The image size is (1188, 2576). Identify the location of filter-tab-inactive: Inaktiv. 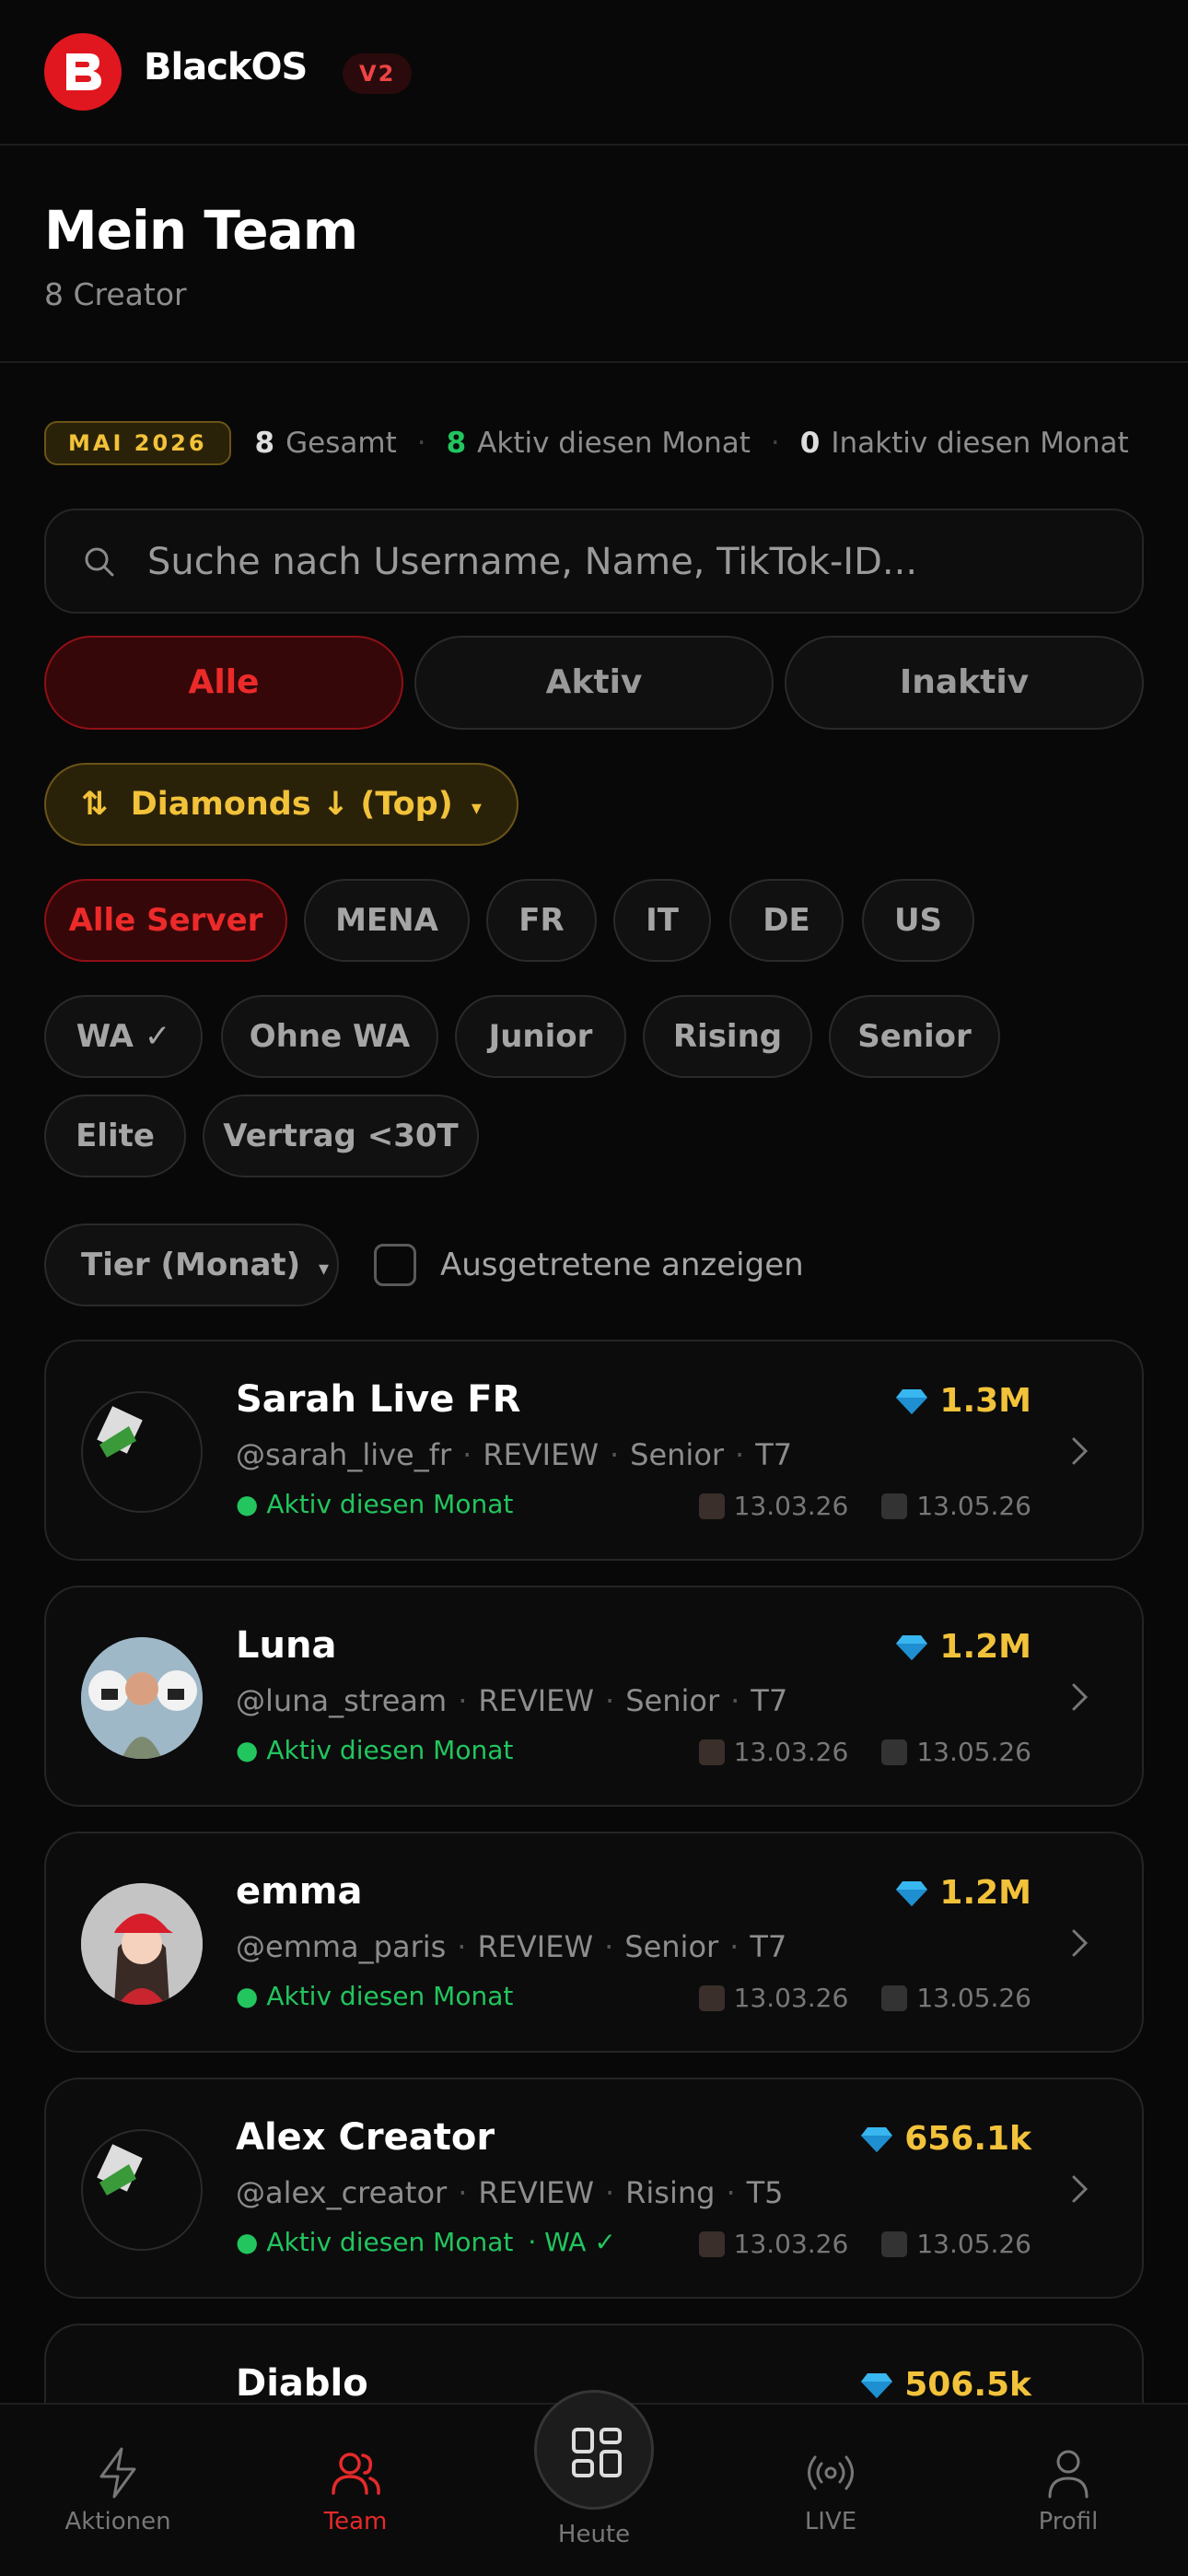
(964, 683).